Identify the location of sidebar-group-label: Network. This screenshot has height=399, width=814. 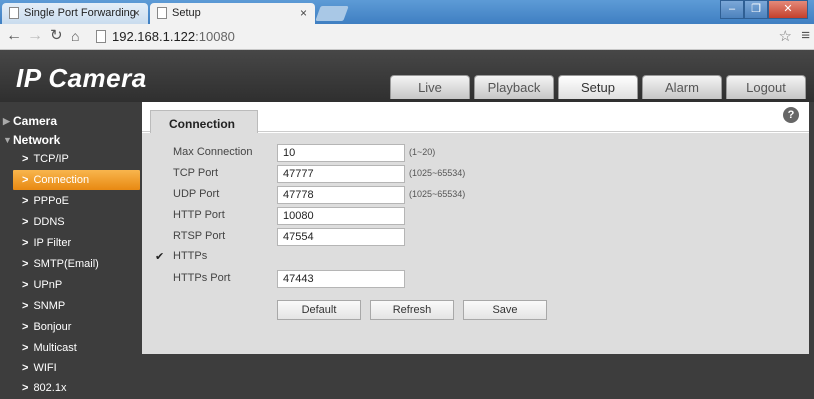
(37, 140).